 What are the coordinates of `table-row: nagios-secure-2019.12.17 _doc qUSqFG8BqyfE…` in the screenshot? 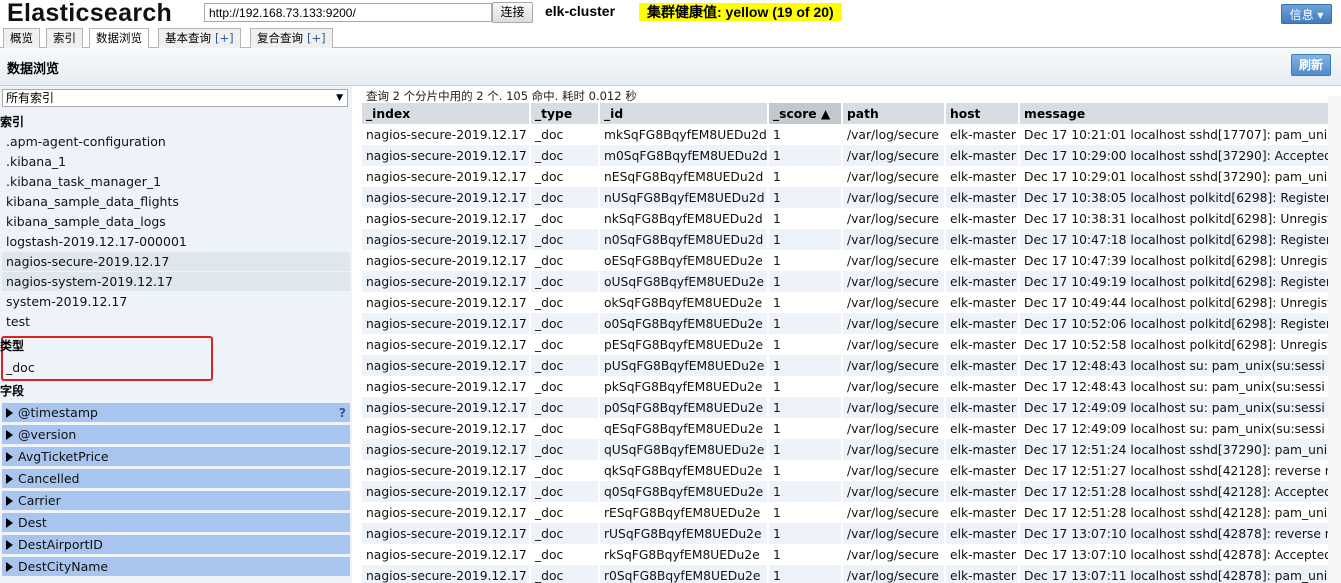 It's located at (851, 449).